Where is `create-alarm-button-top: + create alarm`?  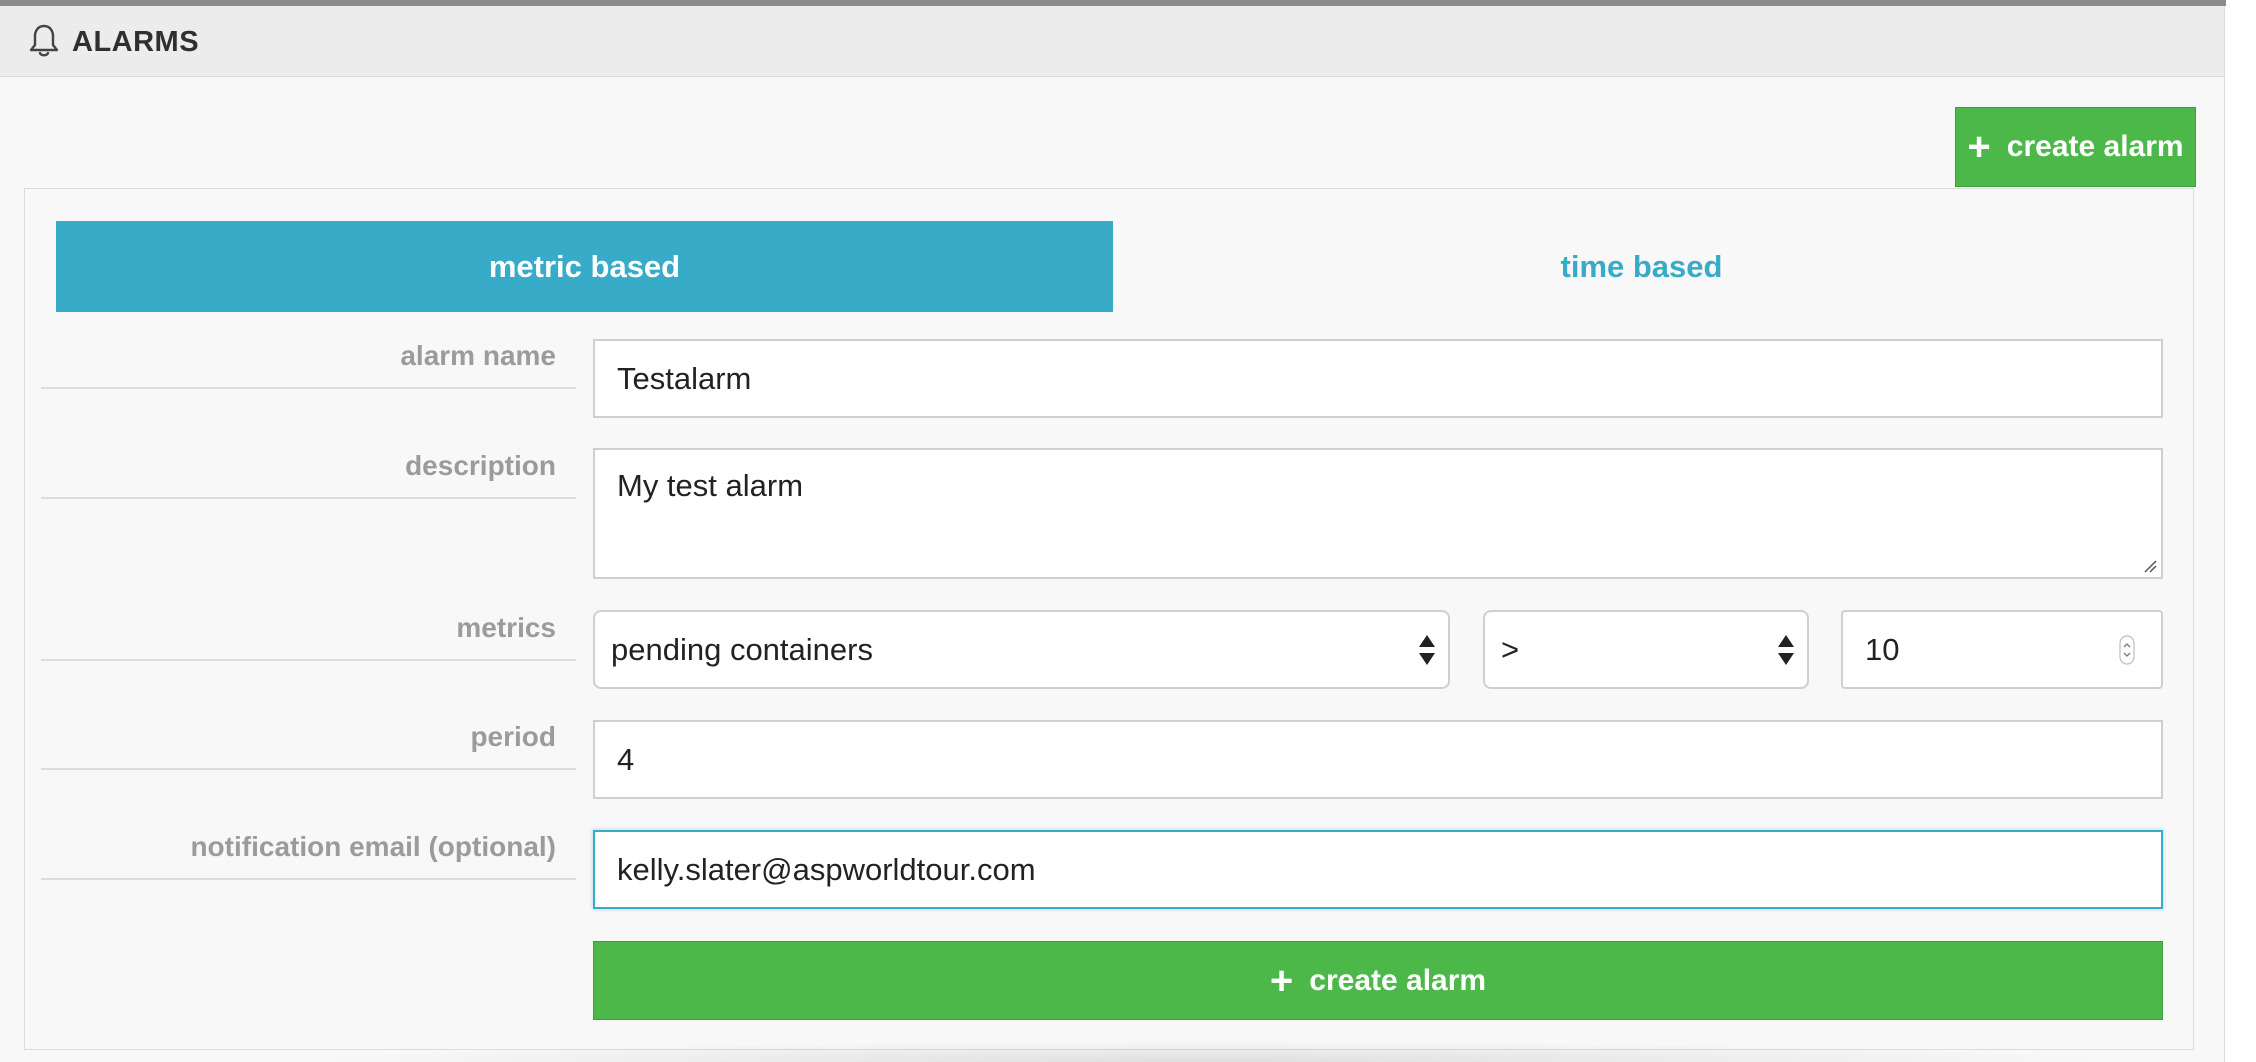
create-alarm-button-top: + create alarm is located at coordinates (2075, 147).